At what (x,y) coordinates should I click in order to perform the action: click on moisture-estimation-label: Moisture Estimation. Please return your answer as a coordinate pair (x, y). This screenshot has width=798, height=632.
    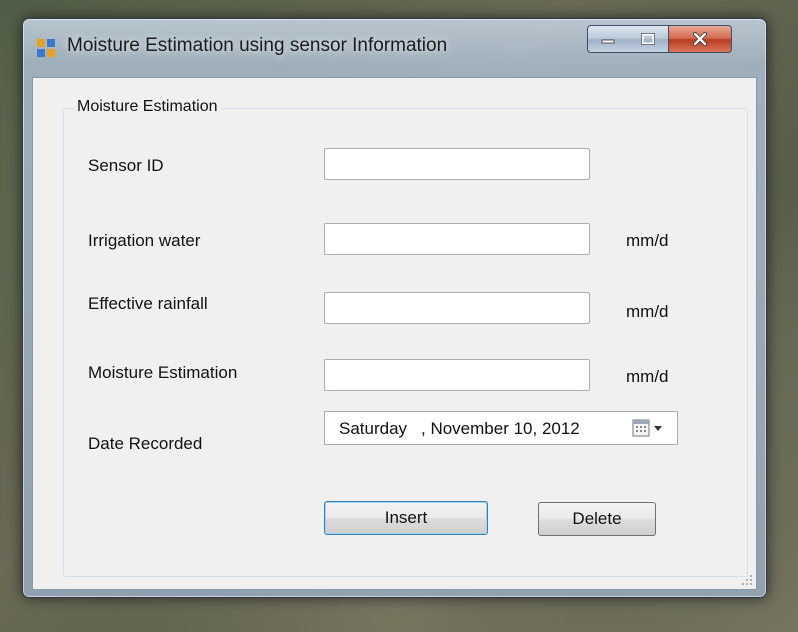
    Looking at the image, I should click on (163, 372).